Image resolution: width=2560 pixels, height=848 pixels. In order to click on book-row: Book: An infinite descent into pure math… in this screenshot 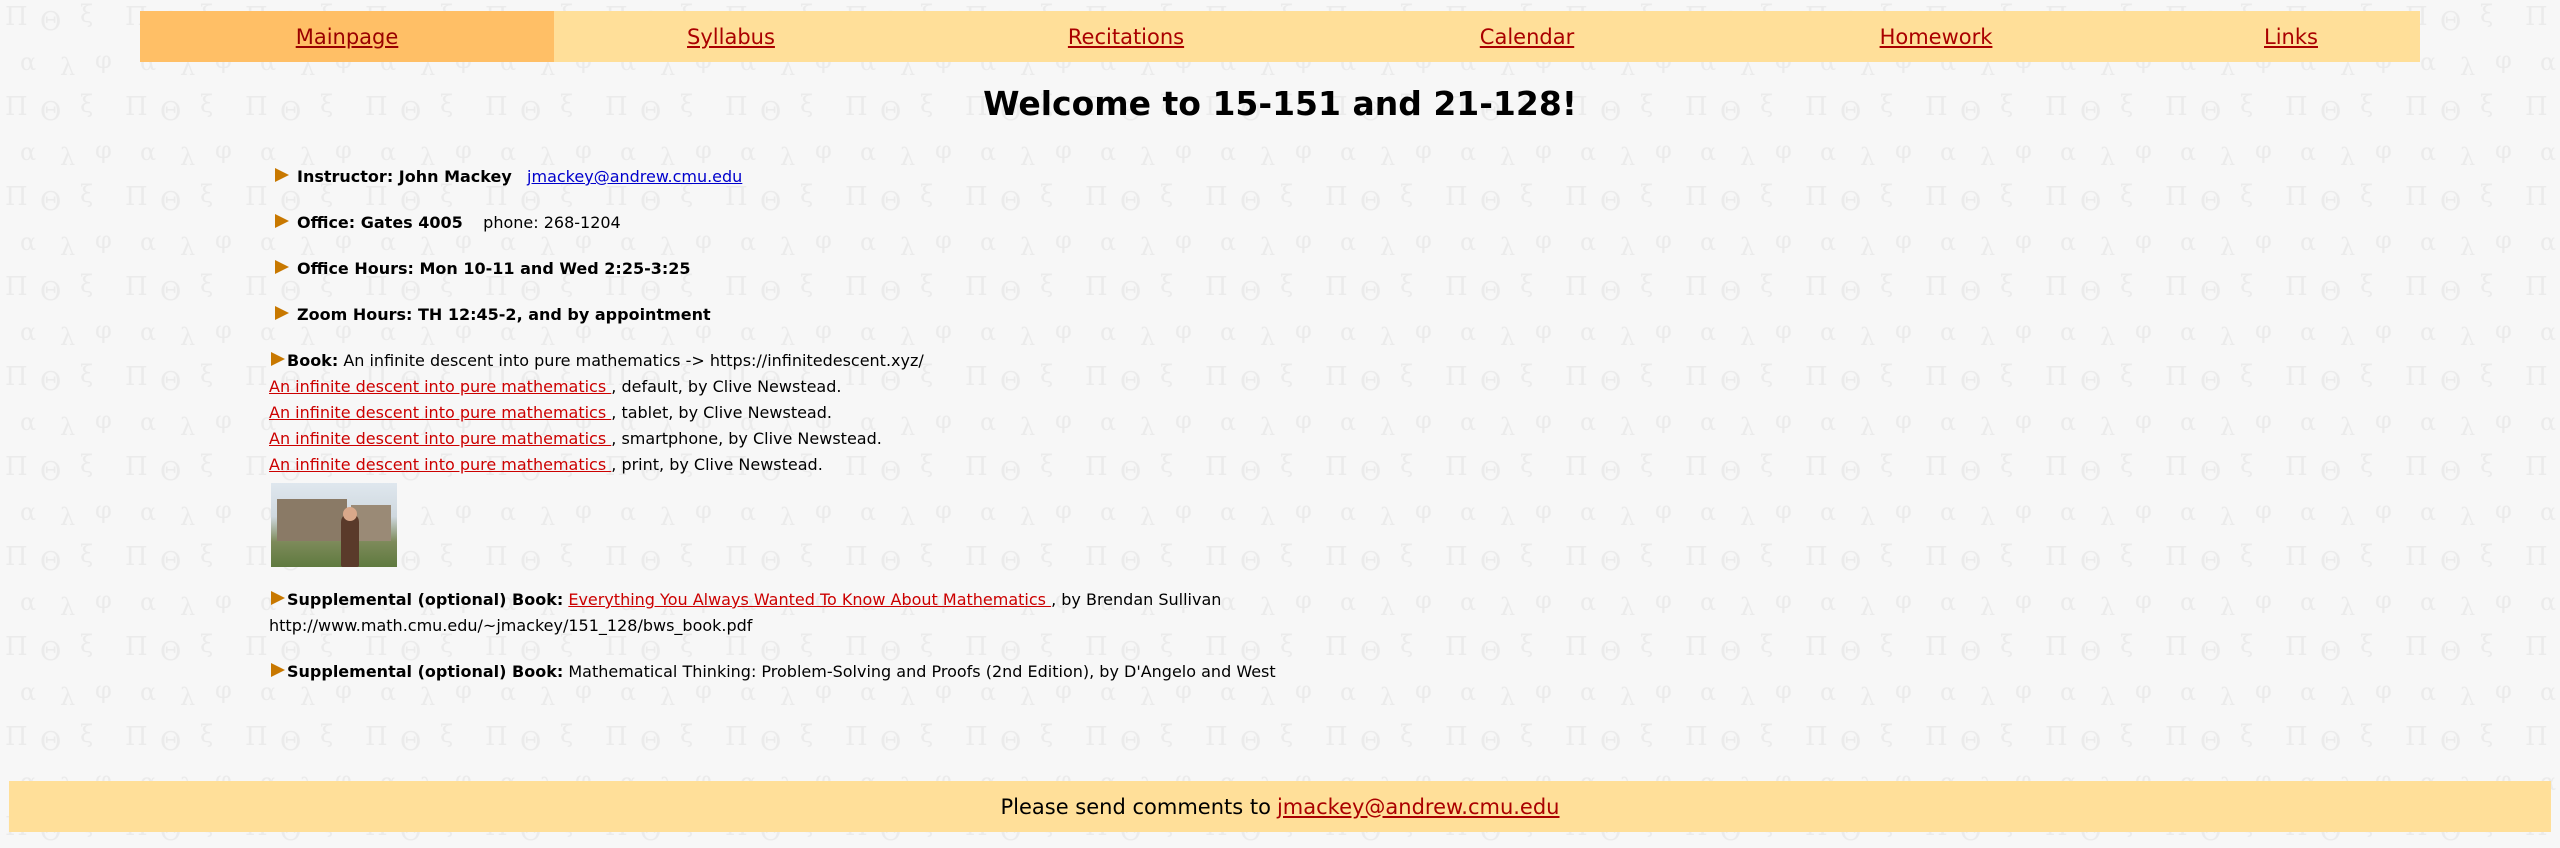, I will do `click(597, 360)`.